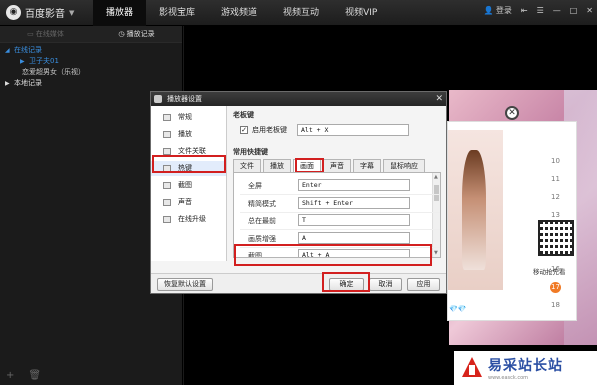  I want to click on tree-item-online-history: ◢ 在线记录, so click(91, 50).